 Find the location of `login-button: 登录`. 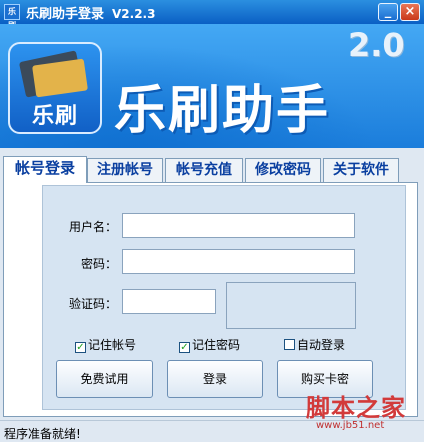

login-button: 登录 is located at coordinates (215, 379).